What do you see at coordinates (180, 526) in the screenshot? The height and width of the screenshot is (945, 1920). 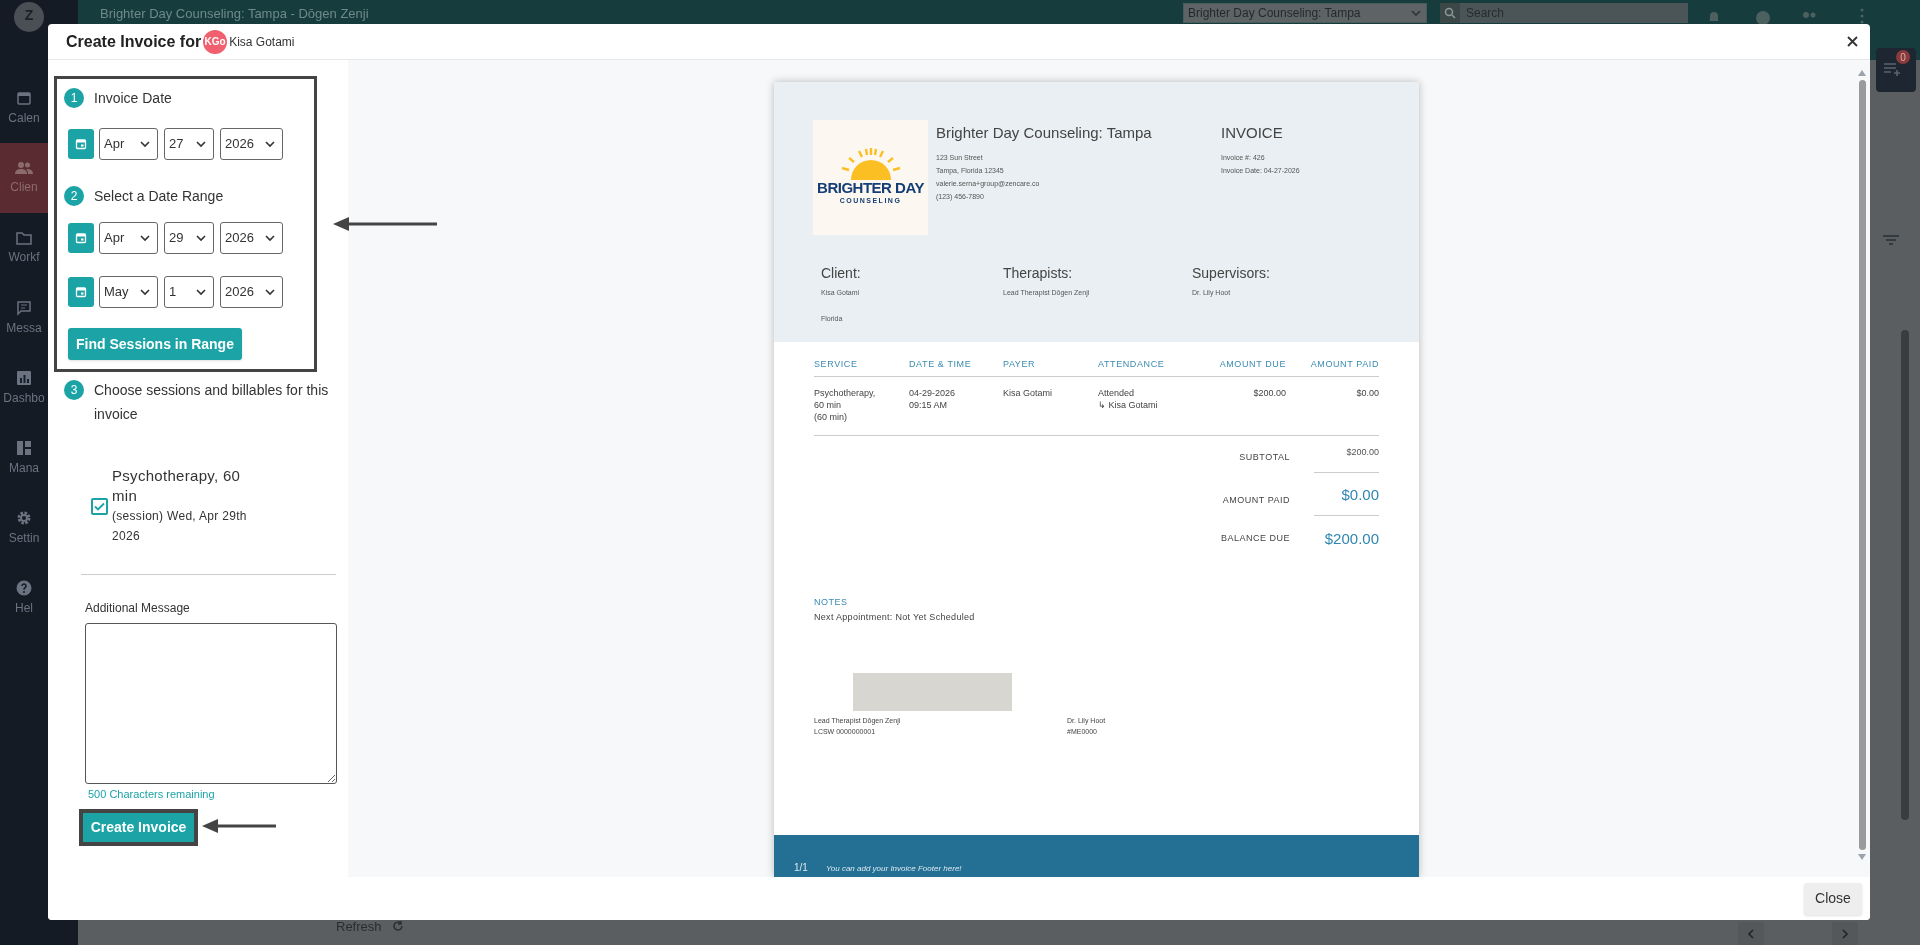 I see `session-detail: (session) Wed, Apr 29th 2026` at bounding box center [180, 526].